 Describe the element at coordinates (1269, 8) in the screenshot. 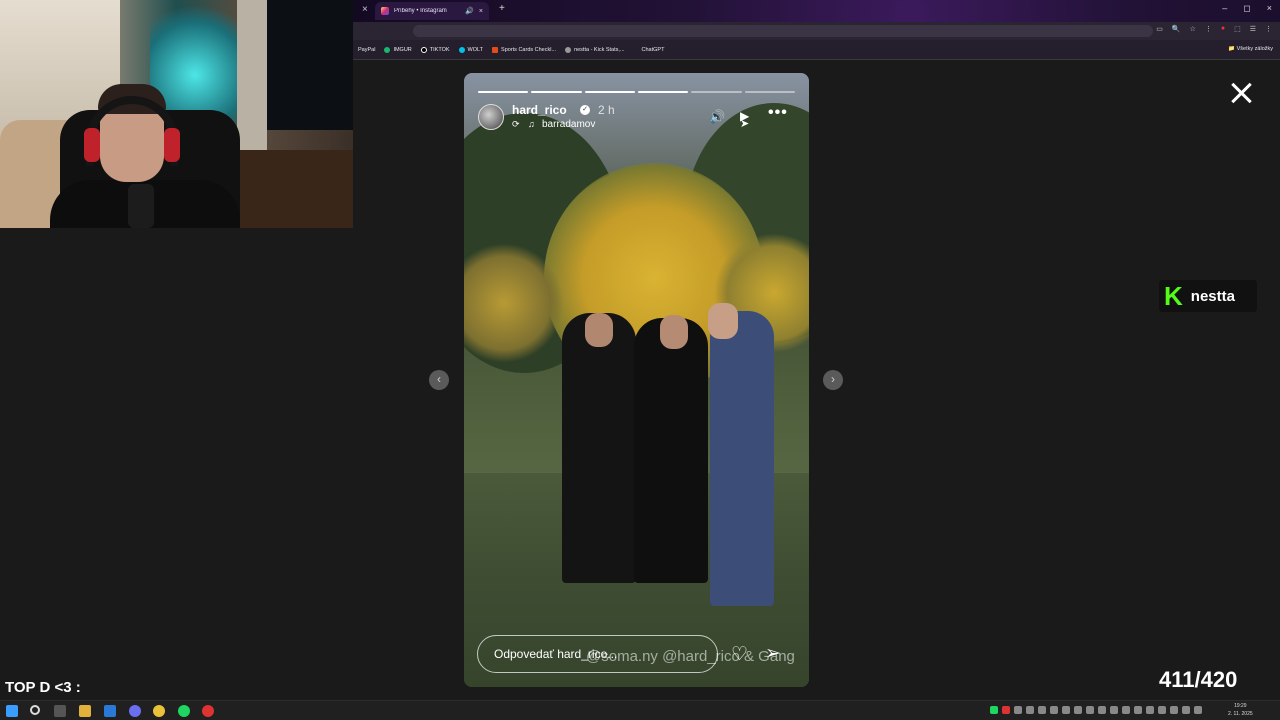

I see `window-close-button: ×` at that location.